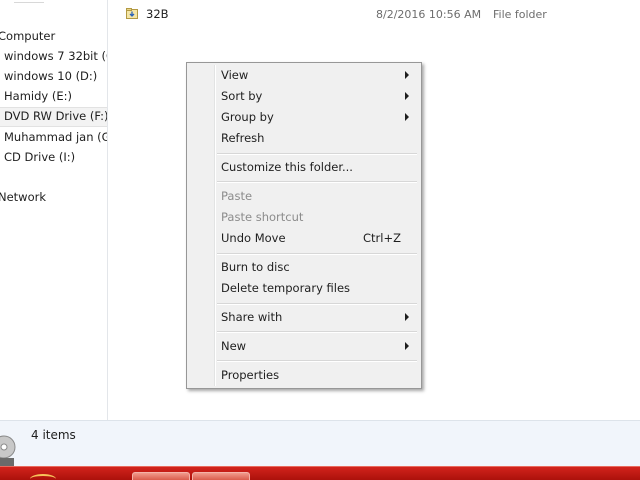 The width and height of the screenshot is (640, 480). I want to click on taskbar, so click(320, 473).